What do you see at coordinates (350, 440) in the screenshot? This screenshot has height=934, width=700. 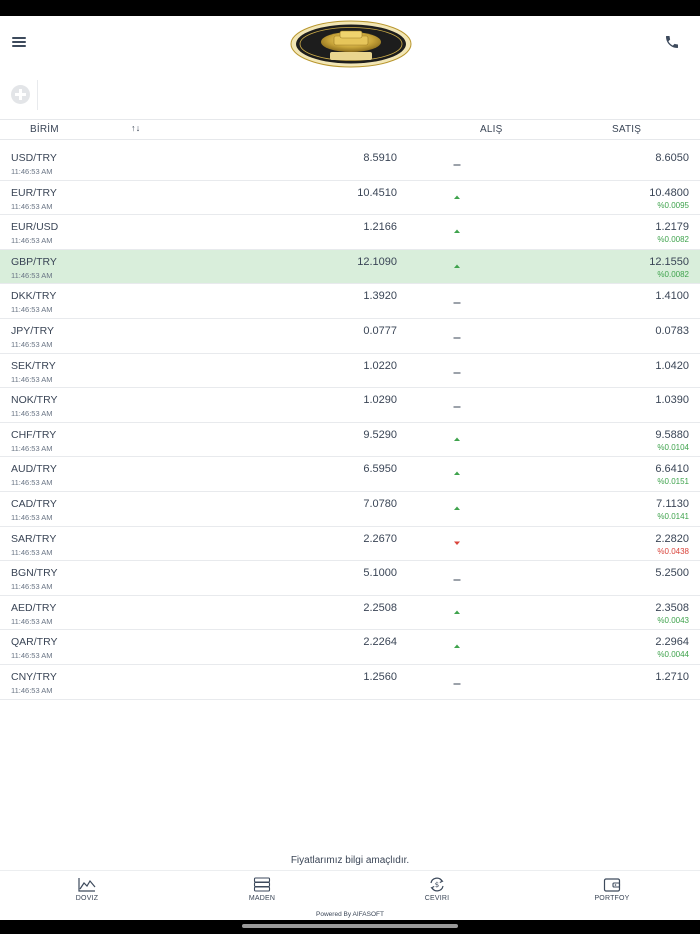 I see `rate-row: CHF/TRY 11:46:53 AM 9.5290 9.5880 %0.0104` at bounding box center [350, 440].